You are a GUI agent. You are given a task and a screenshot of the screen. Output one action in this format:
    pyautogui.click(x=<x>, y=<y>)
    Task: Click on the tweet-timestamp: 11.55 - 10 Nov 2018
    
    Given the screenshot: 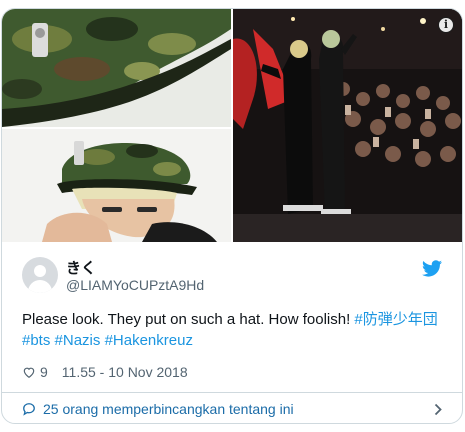 What is the action you would take?
    pyautogui.click(x=125, y=372)
    